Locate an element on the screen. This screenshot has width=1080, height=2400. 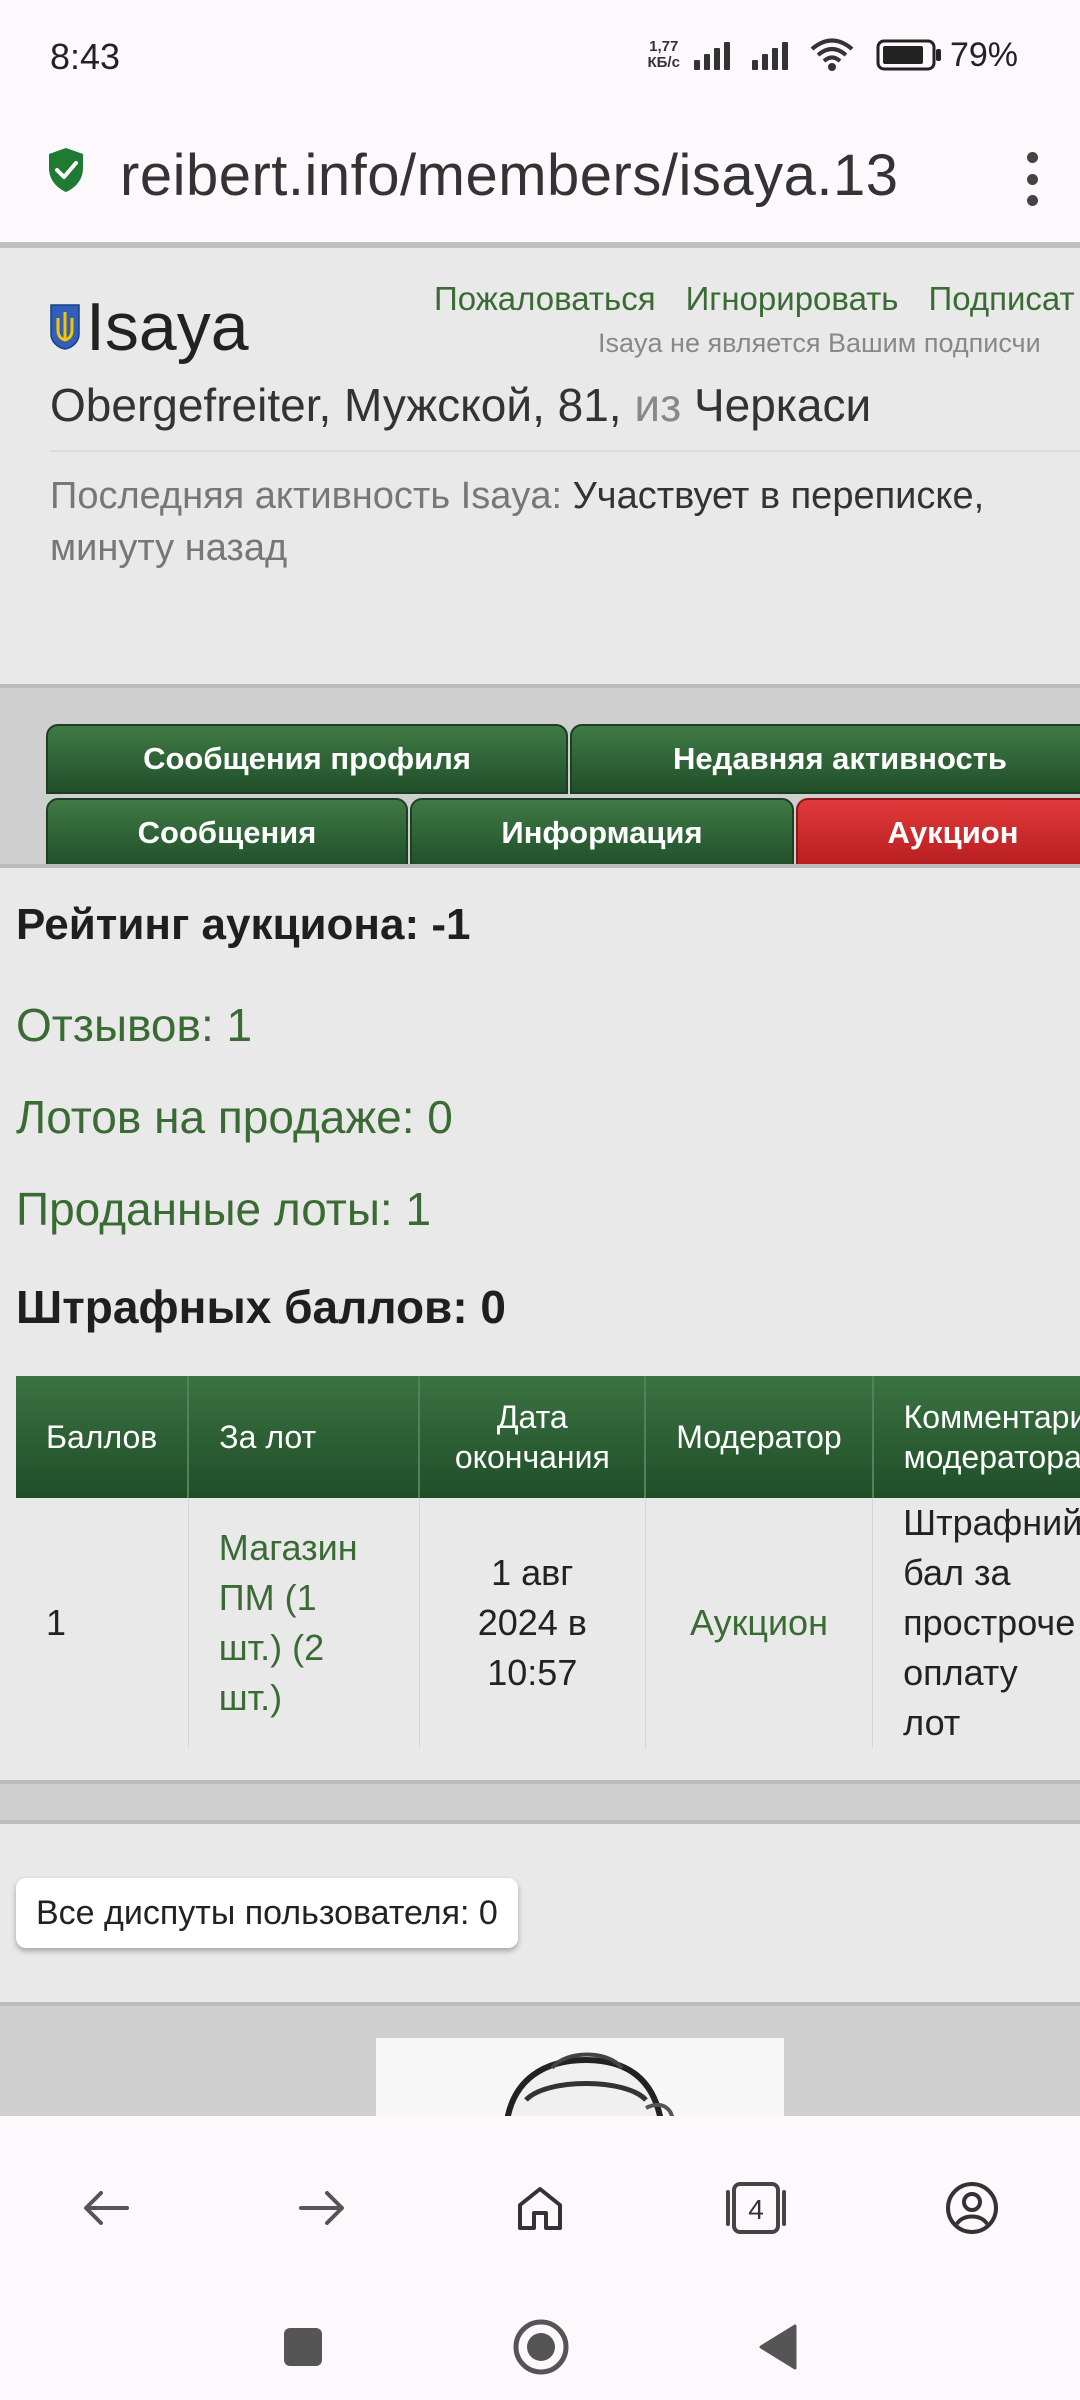
penalty-points: Штрафных баллов: 0 is located at coordinates (261, 1307).